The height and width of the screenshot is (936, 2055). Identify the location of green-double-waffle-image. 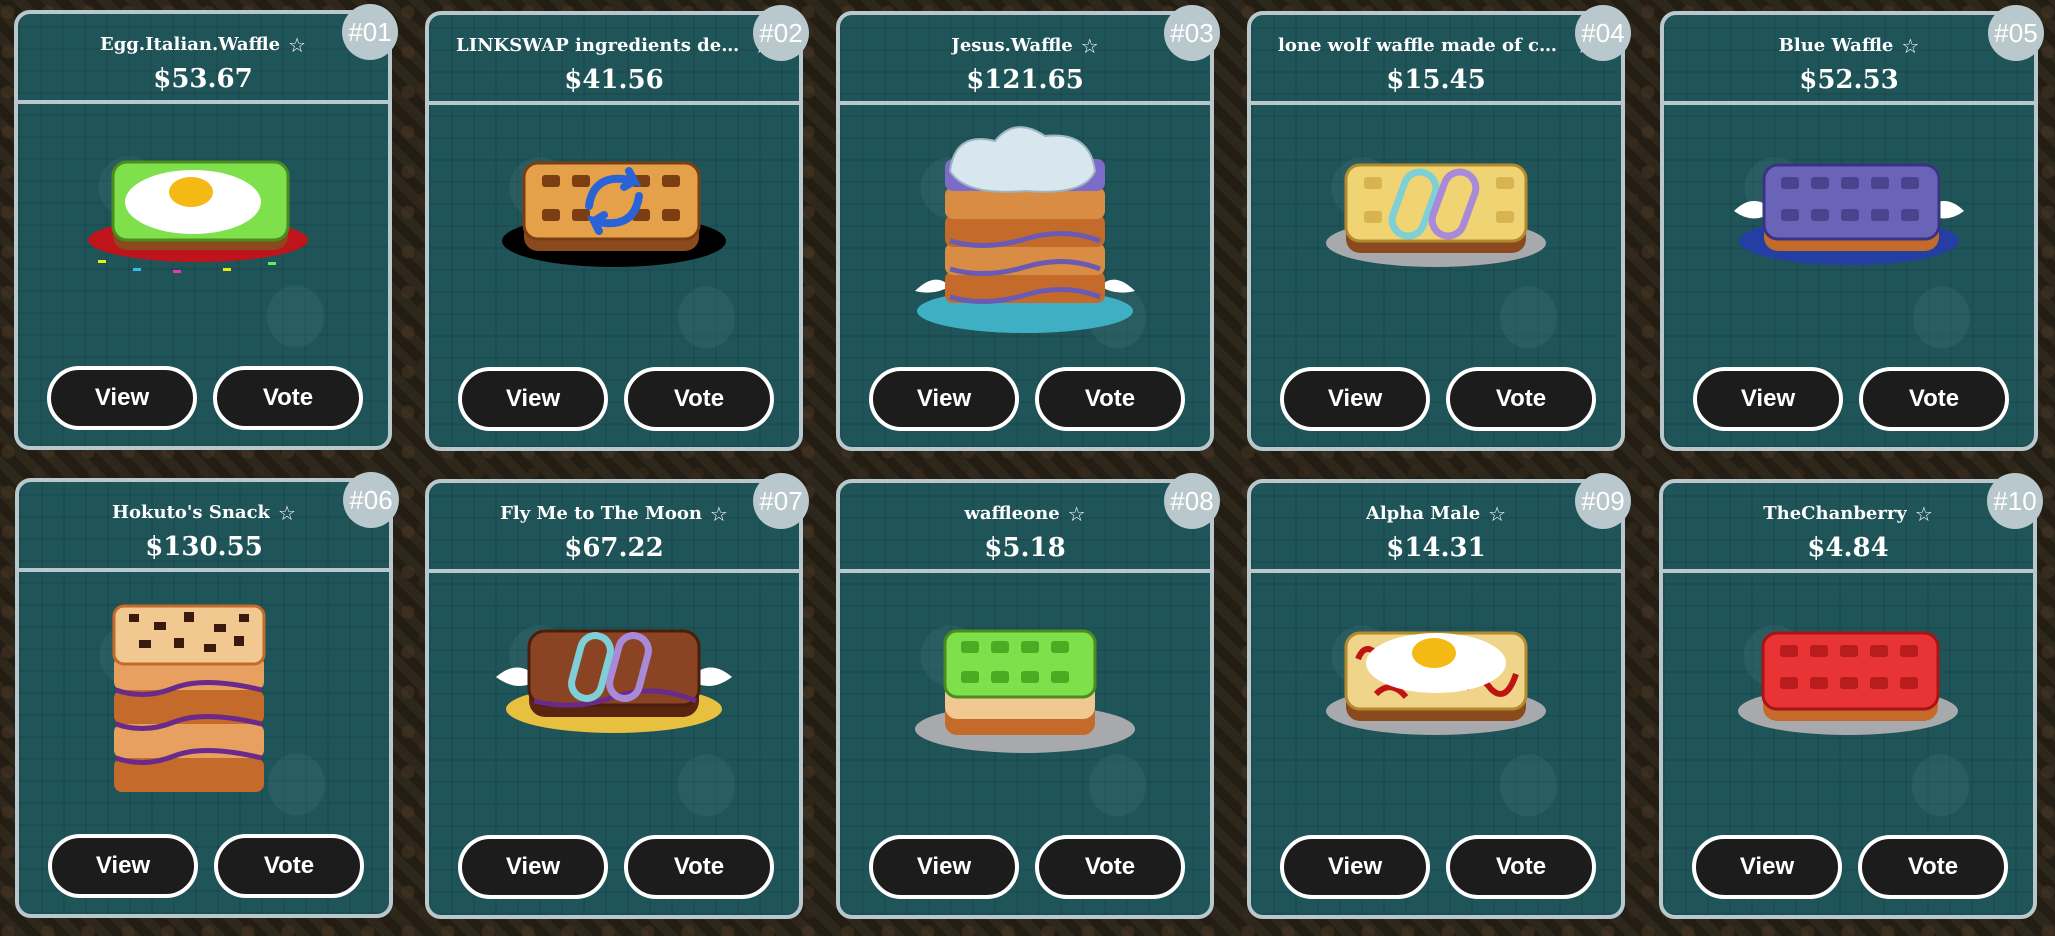
(1025, 691).